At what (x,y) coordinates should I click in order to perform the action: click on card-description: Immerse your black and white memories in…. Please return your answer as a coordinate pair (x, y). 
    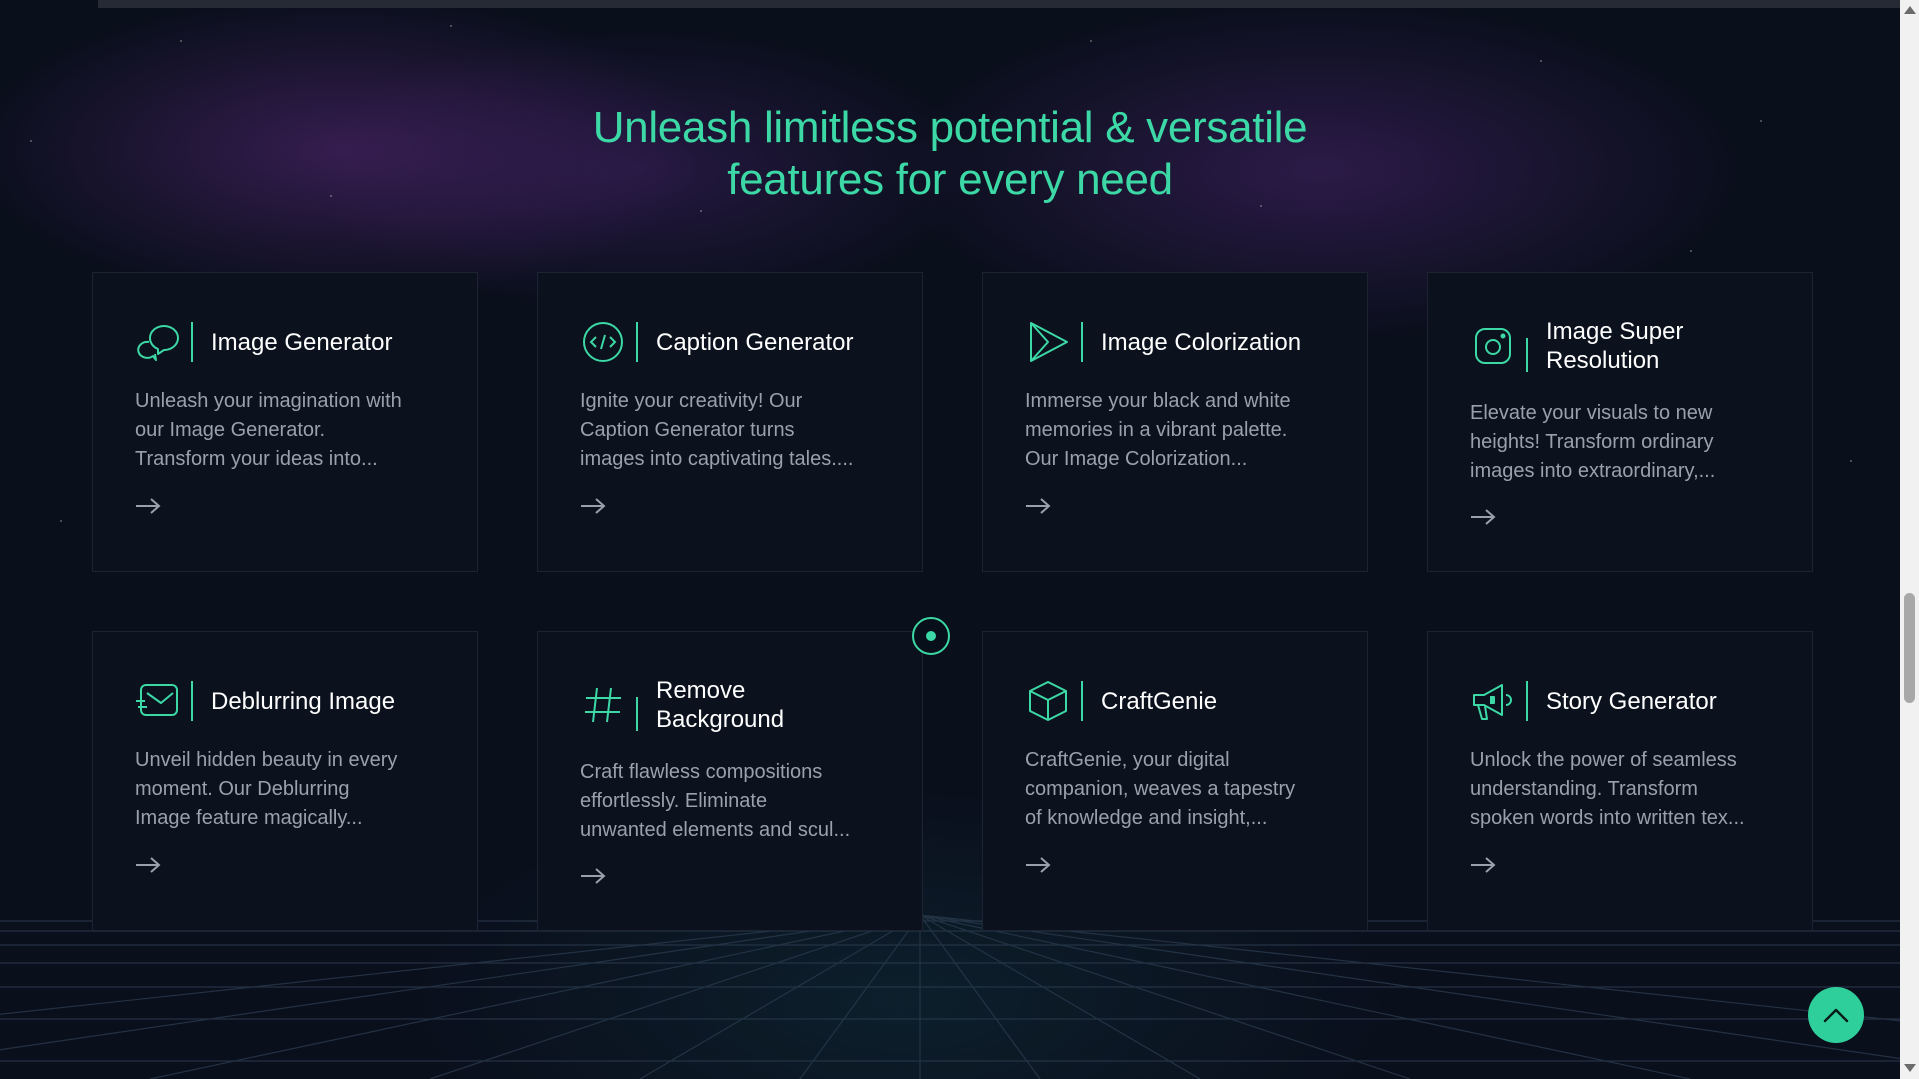
    Looking at the image, I should click on (1185, 430).